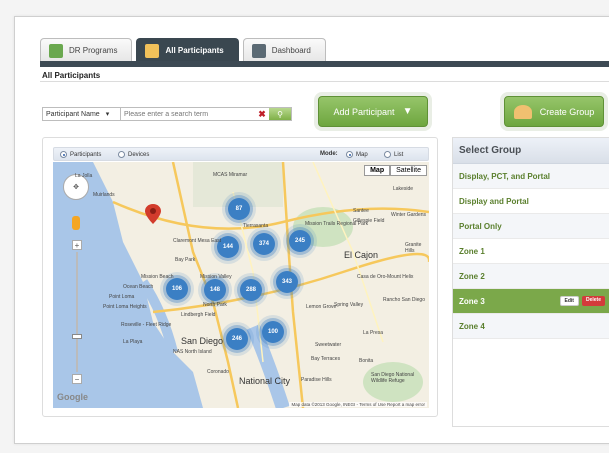  I want to click on zoom-control: + −, so click(77, 315).